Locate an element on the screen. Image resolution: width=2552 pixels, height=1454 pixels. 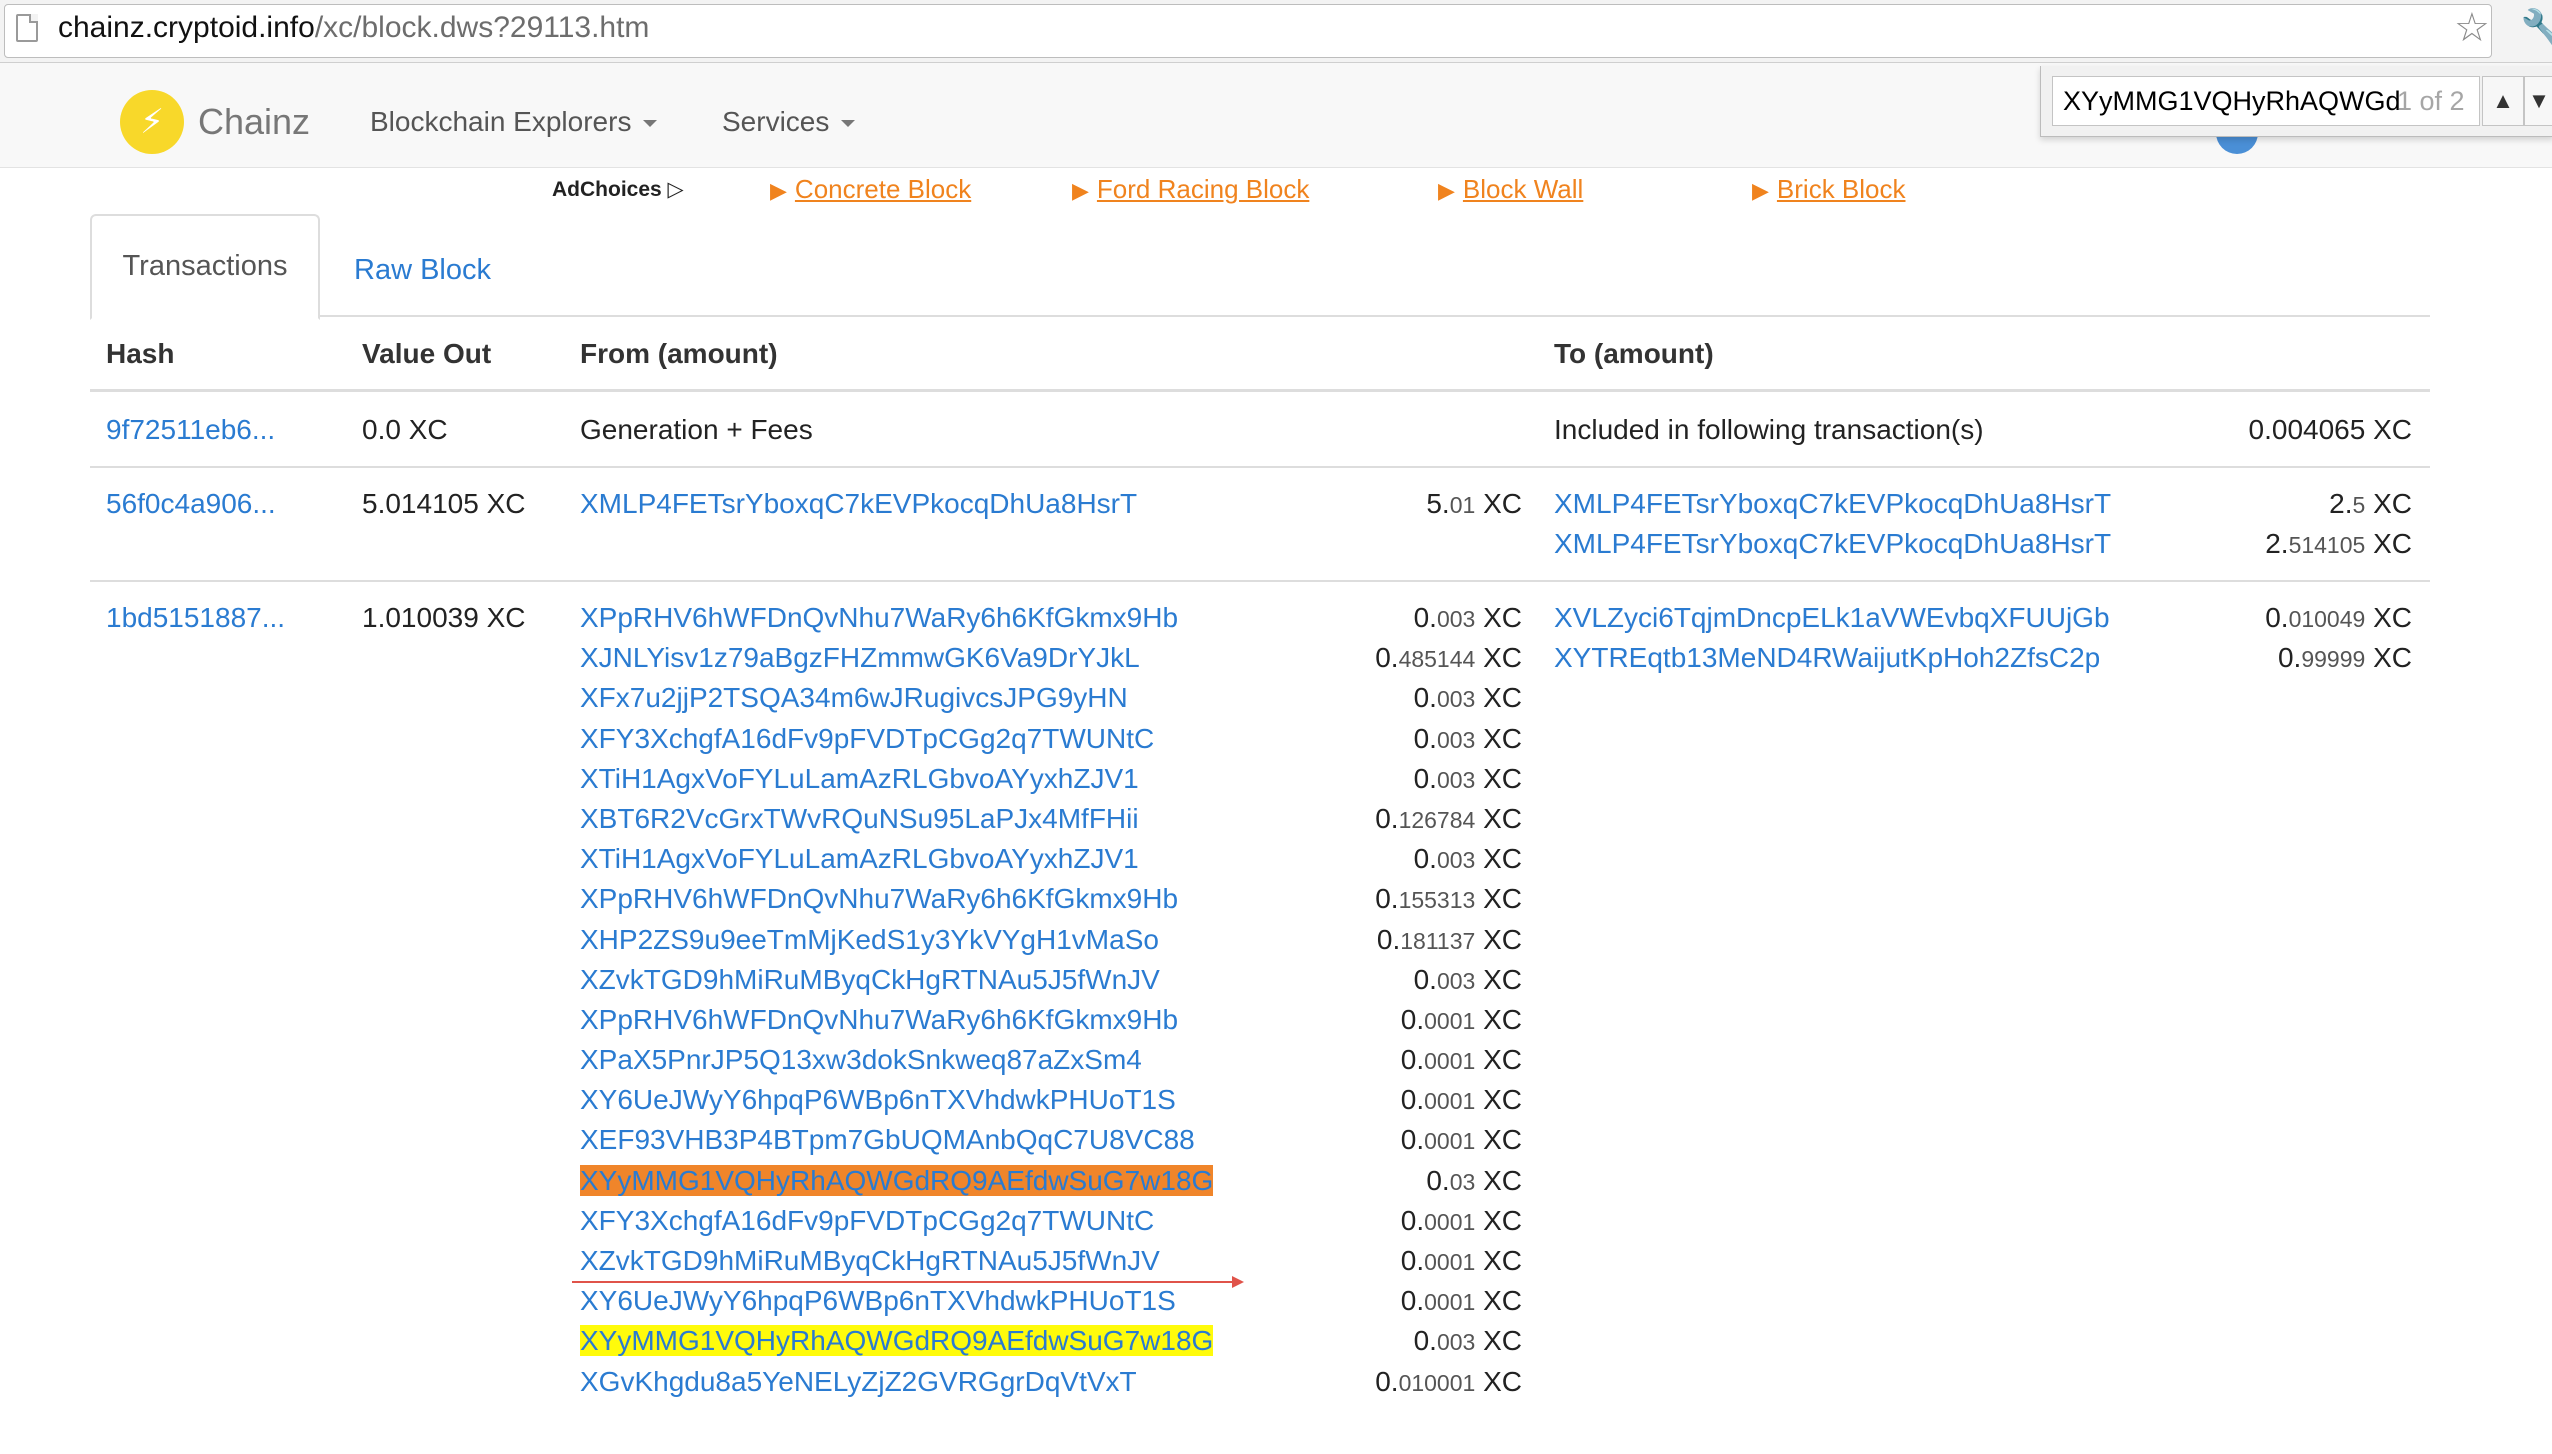
header-divider is located at coordinates (1260, 390).